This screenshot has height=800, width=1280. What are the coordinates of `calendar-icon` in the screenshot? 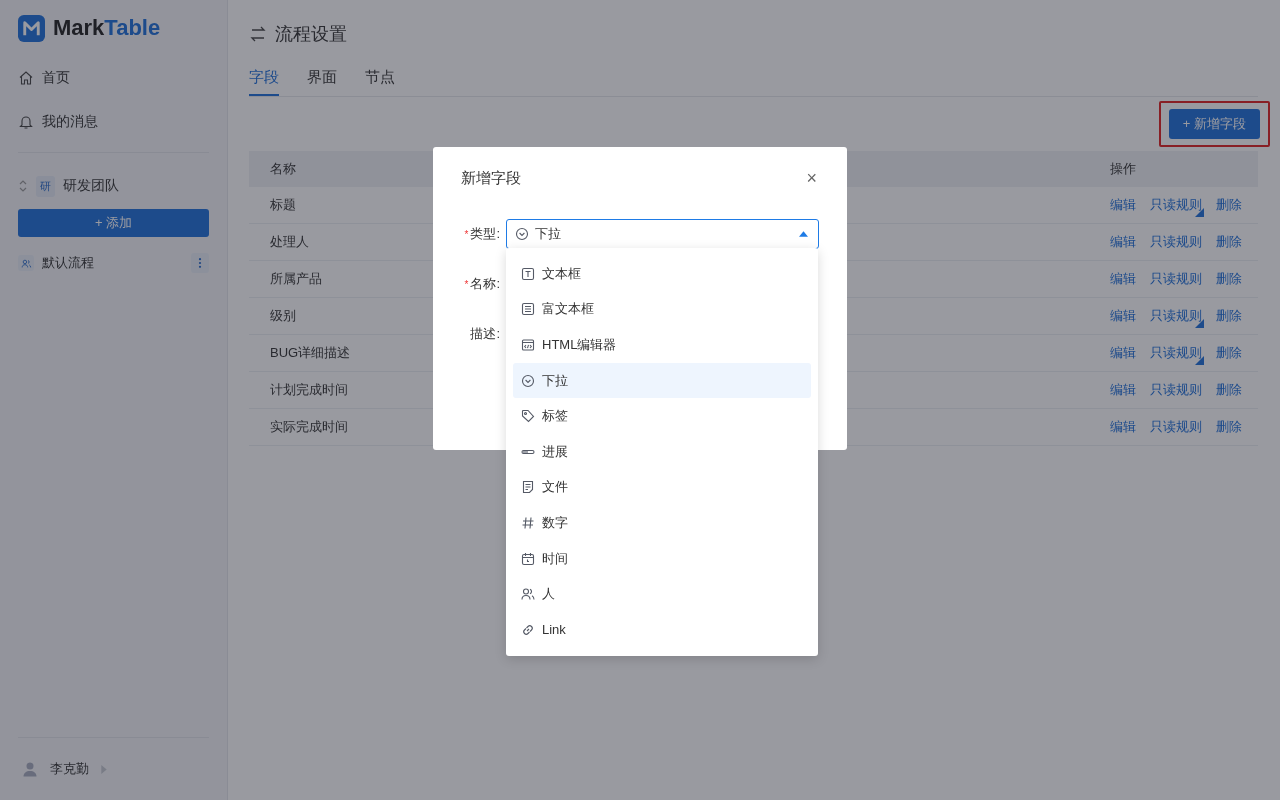 It's located at (528, 558).